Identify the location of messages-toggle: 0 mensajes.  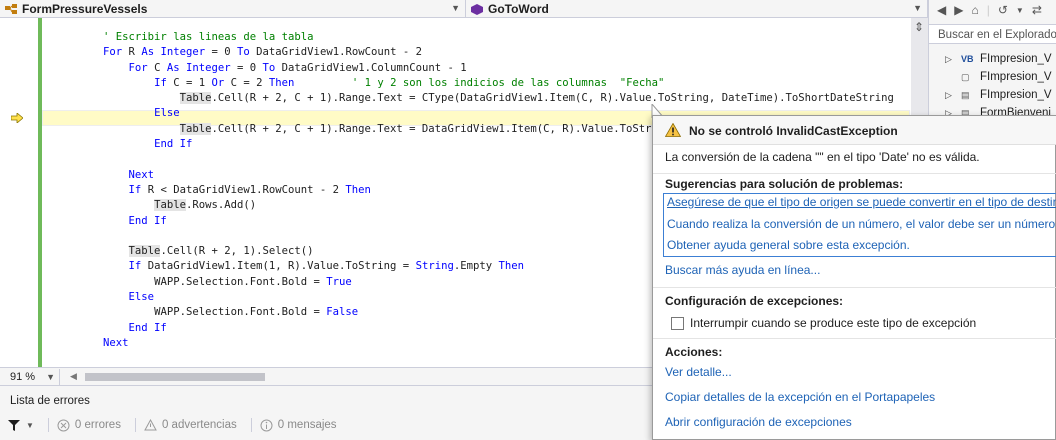
(298, 425).